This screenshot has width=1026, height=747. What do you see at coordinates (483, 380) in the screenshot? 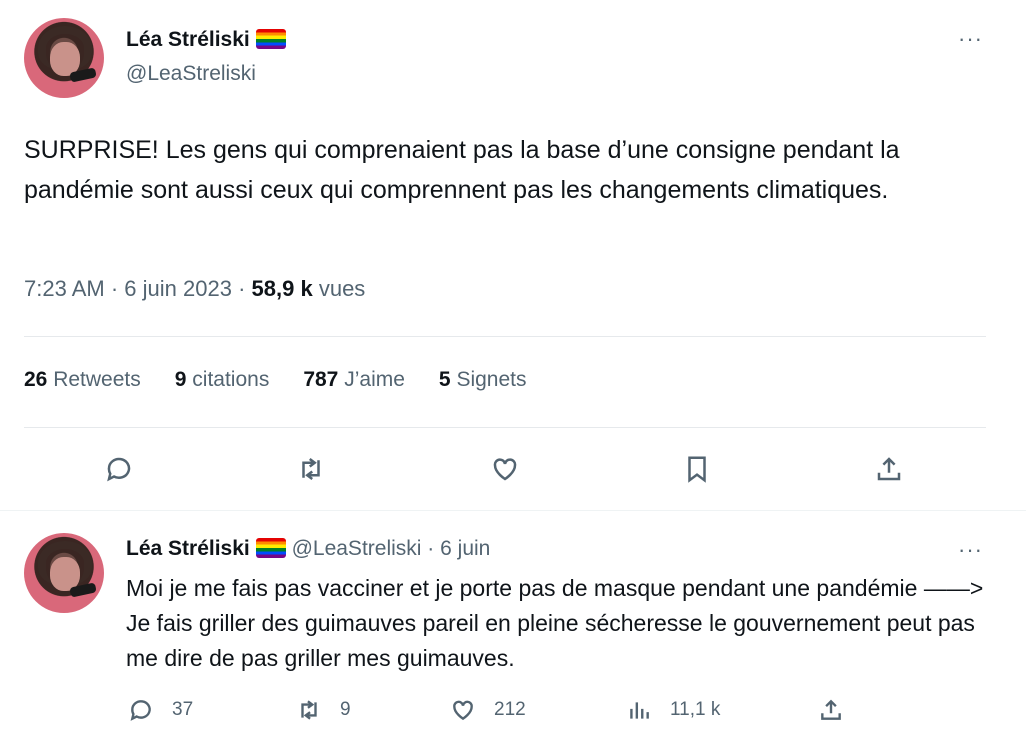
I see `bookmarks-stat: 5 Signets` at bounding box center [483, 380].